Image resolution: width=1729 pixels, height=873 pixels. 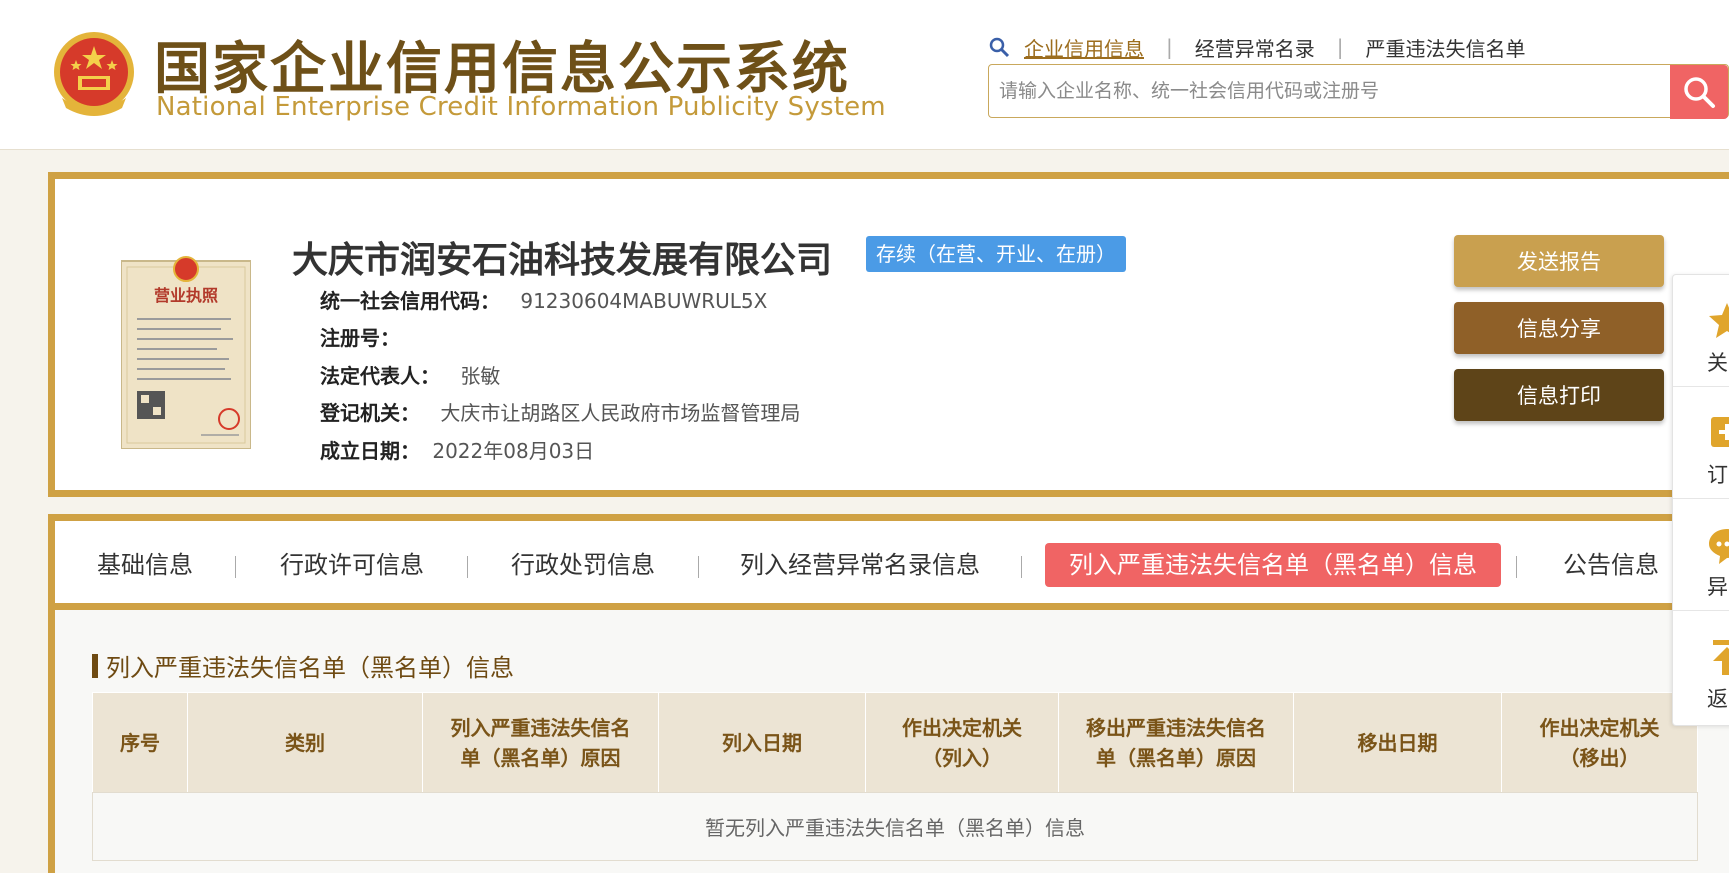 What do you see at coordinates (305, 742) in the screenshot?
I see `column-header: 类别` at bounding box center [305, 742].